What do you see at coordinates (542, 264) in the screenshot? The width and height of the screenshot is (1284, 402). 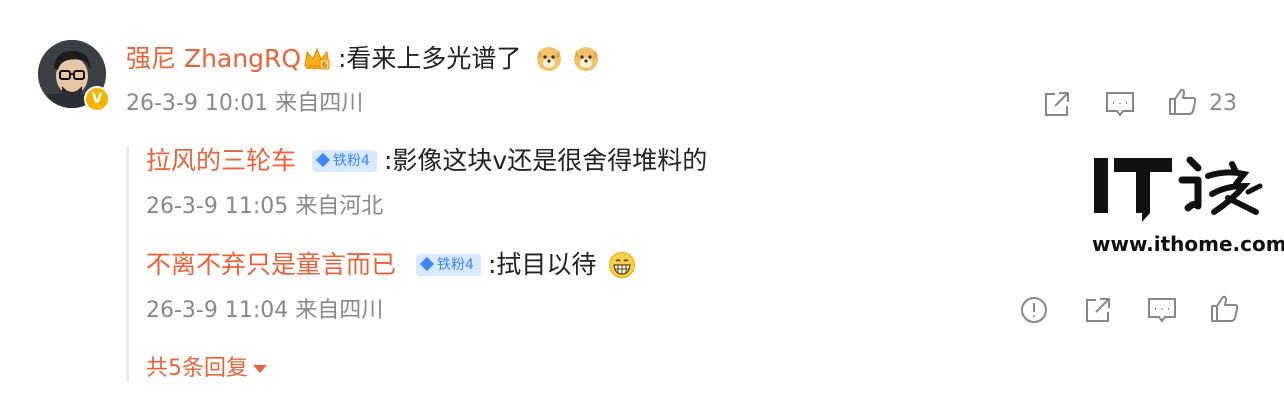 I see `reply-content: :拭目以待` at bounding box center [542, 264].